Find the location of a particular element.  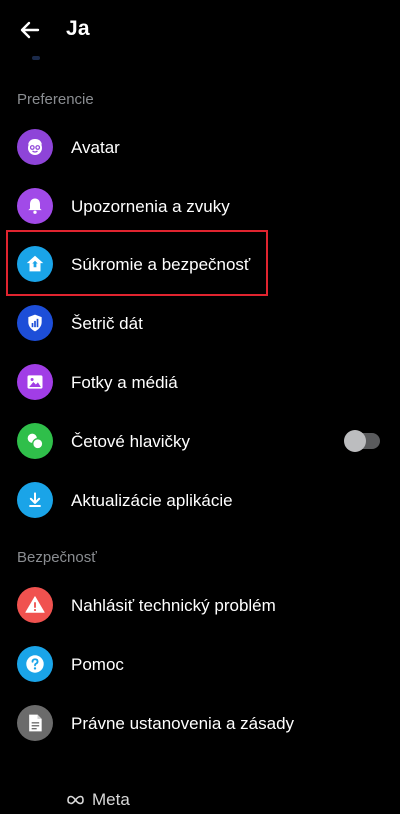

meta-infinity-icon is located at coordinates (75, 800).